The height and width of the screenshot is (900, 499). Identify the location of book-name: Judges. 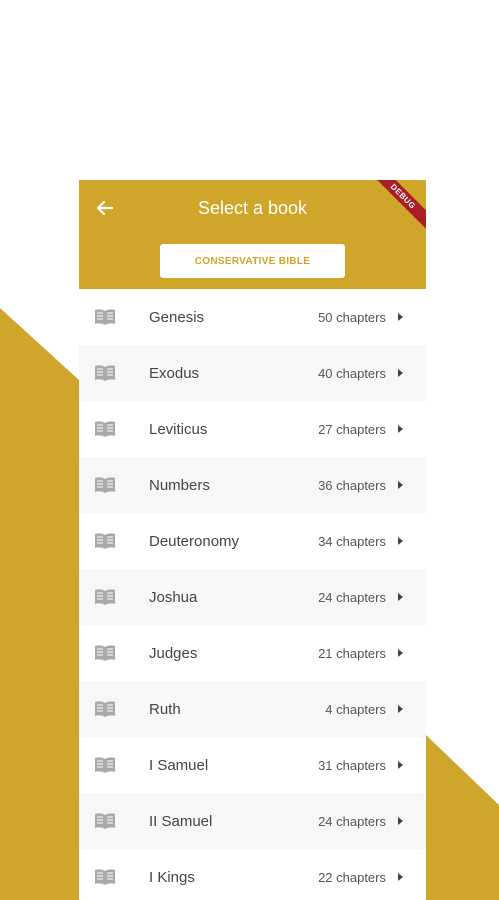
(173, 653).